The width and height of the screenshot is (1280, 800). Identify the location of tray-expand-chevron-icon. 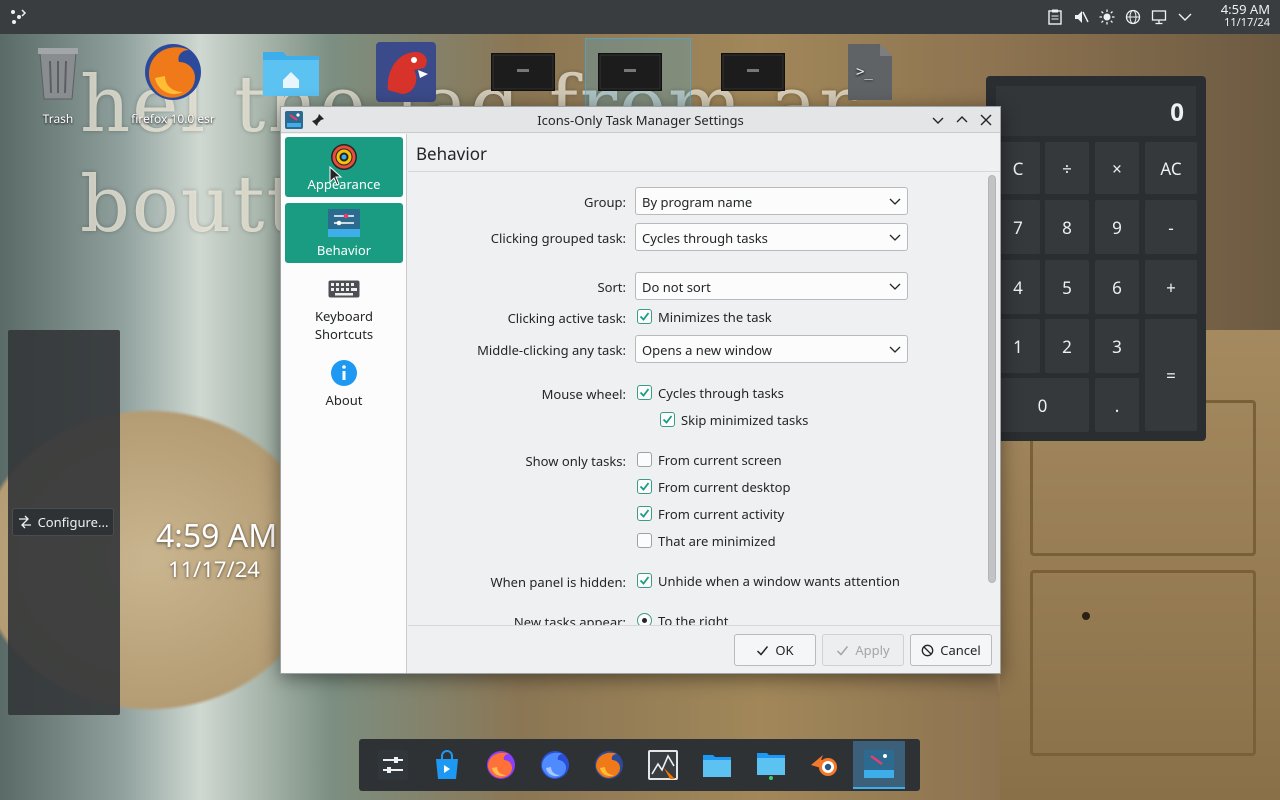
(1185, 17).